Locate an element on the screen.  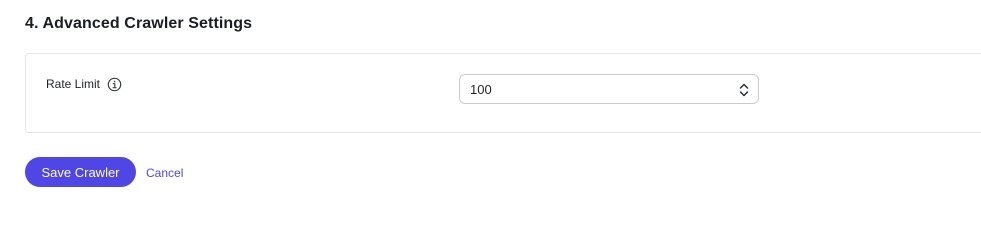
save-crawler-button: Save Crawler is located at coordinates (80, 172).